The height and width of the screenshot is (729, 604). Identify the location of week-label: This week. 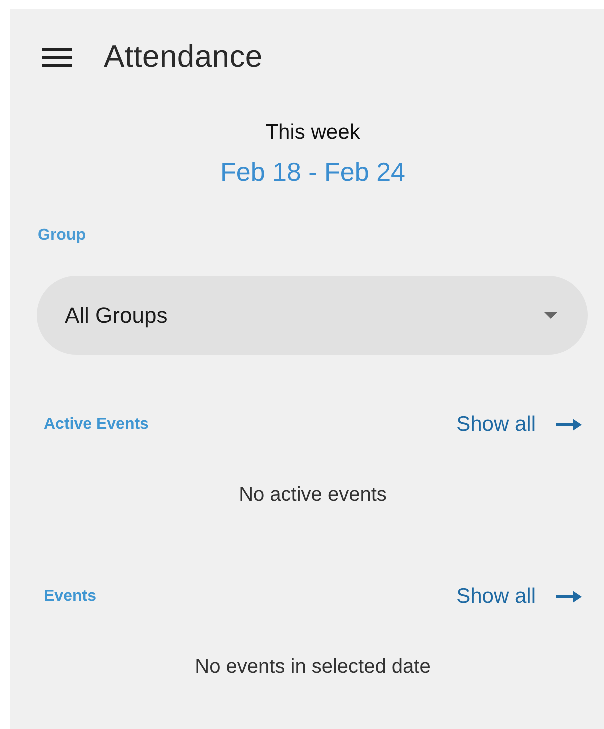
(313, 133).